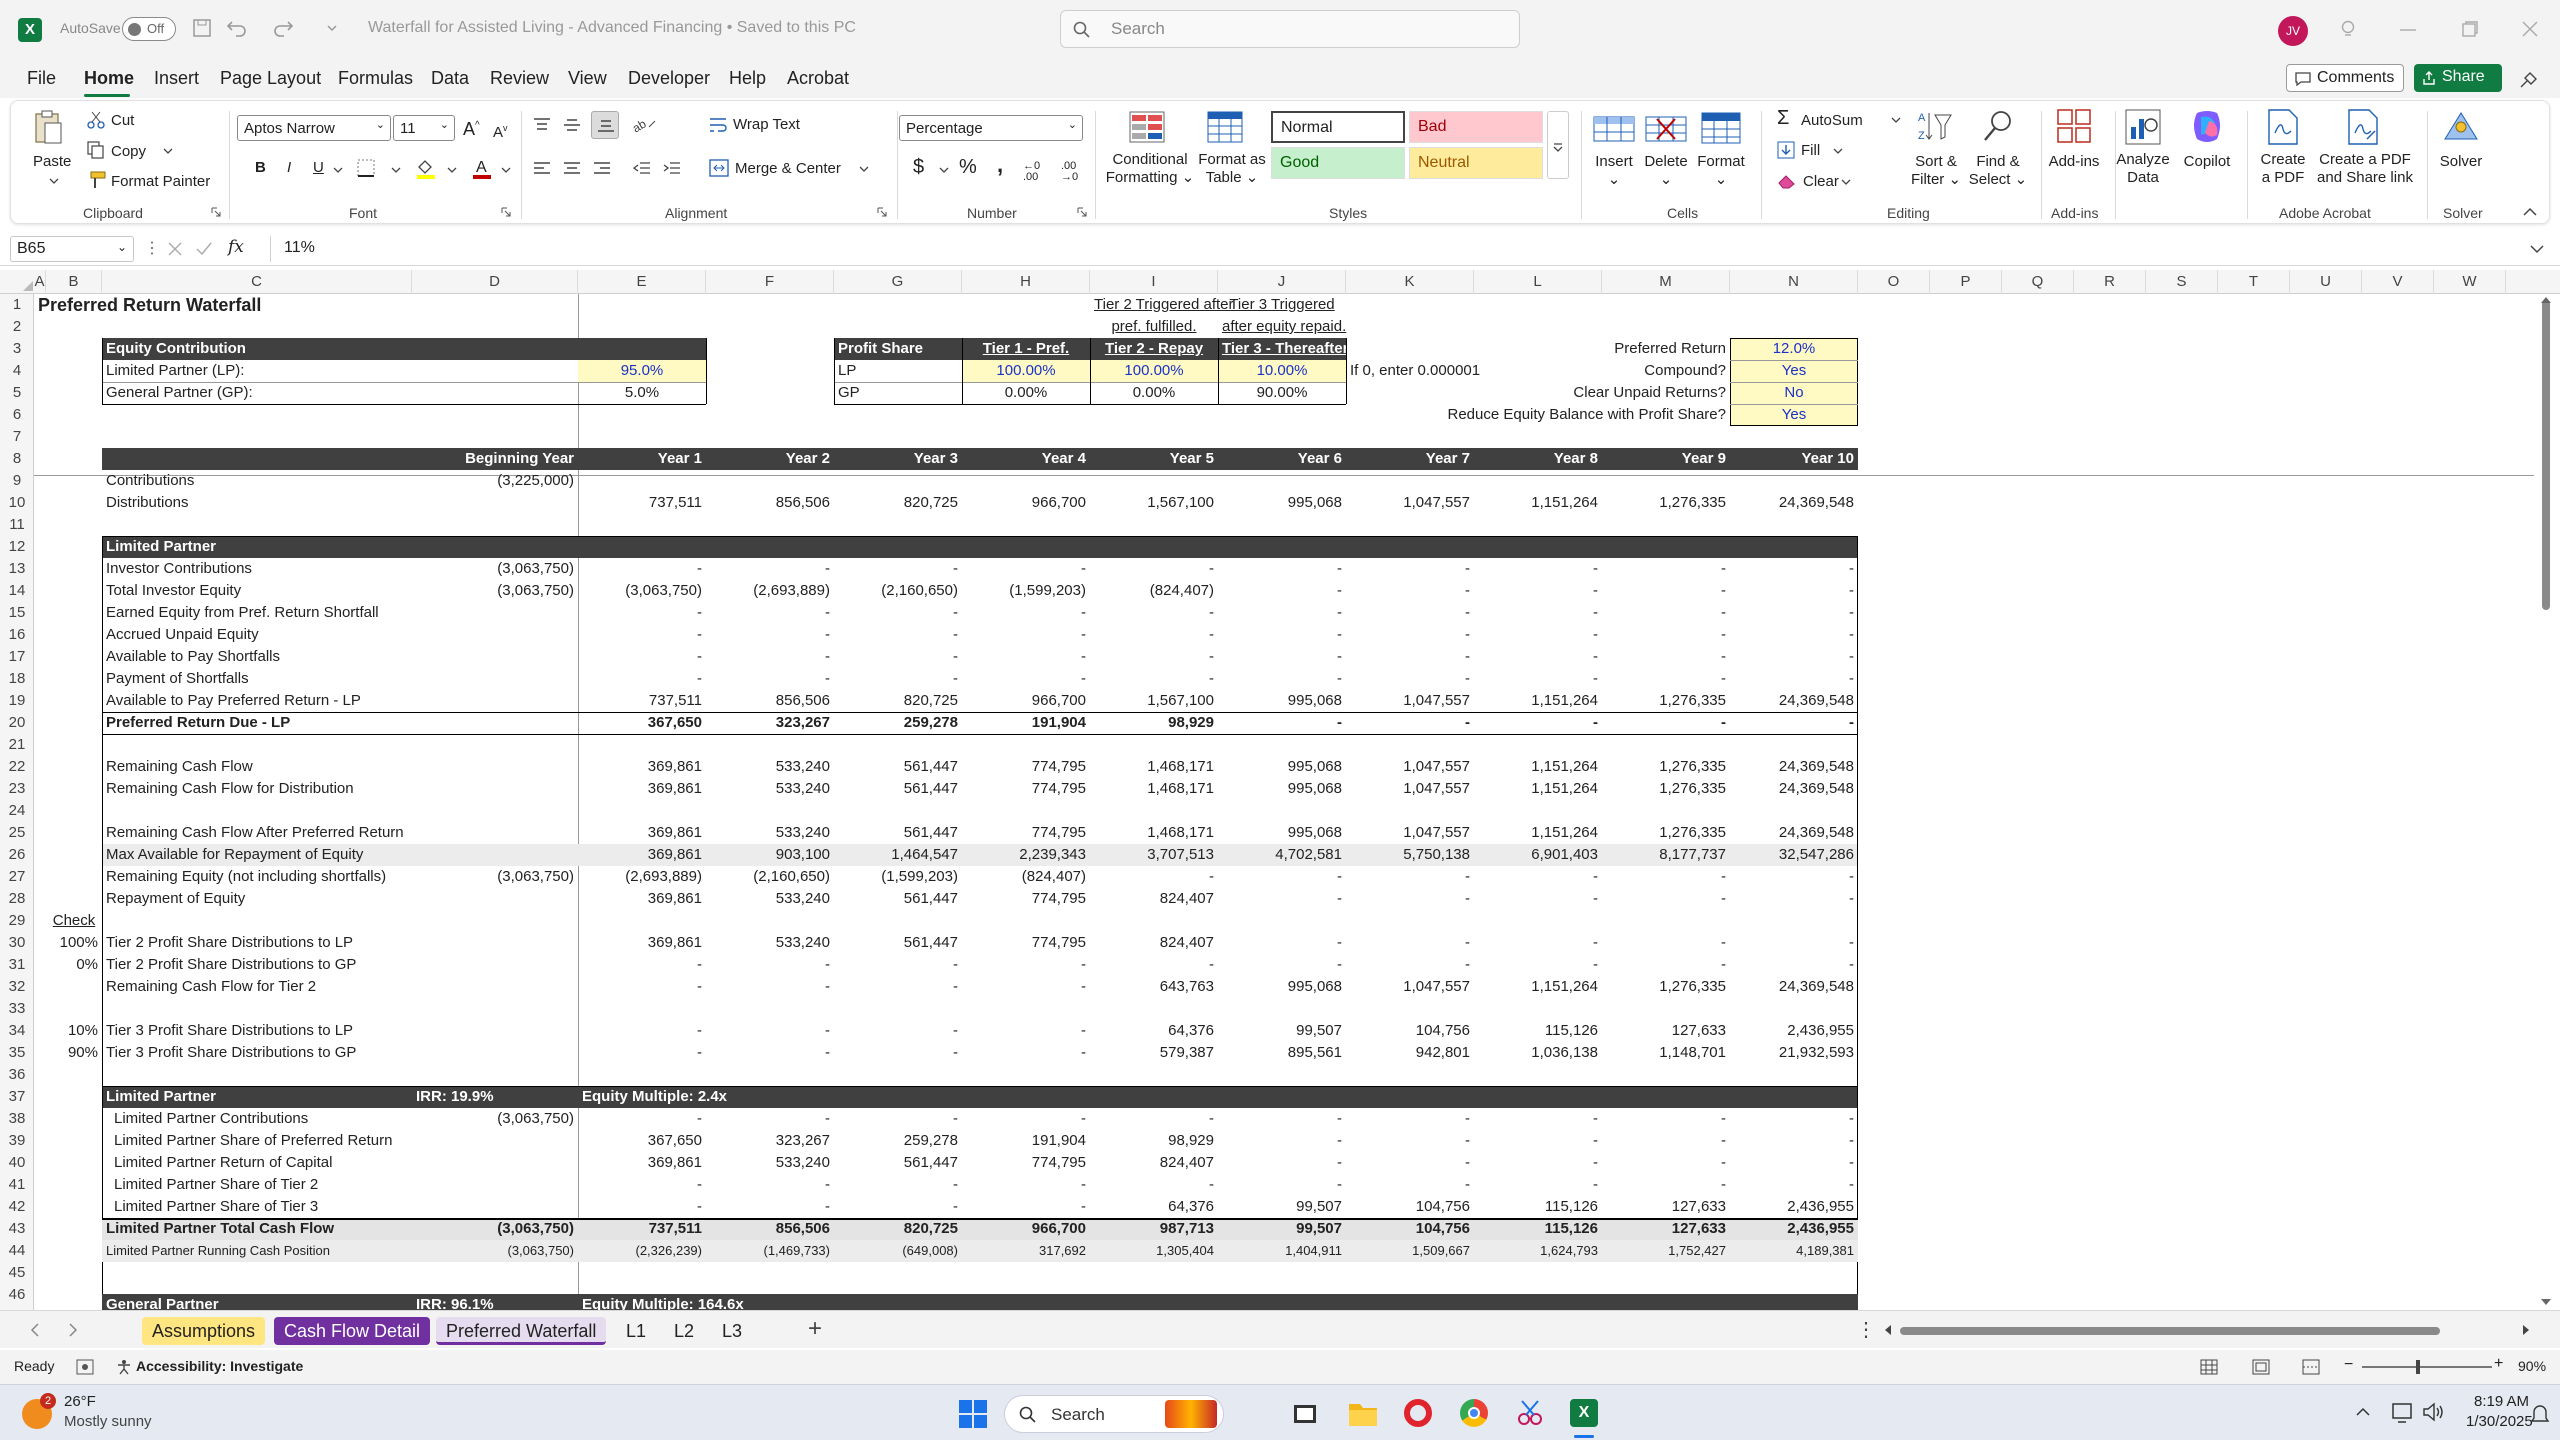 The height and width of the screenshot is (1440, 2560). Describe the element at coordinates (74, 282) in the screenshot. I see `column-header-b: B` at that location.